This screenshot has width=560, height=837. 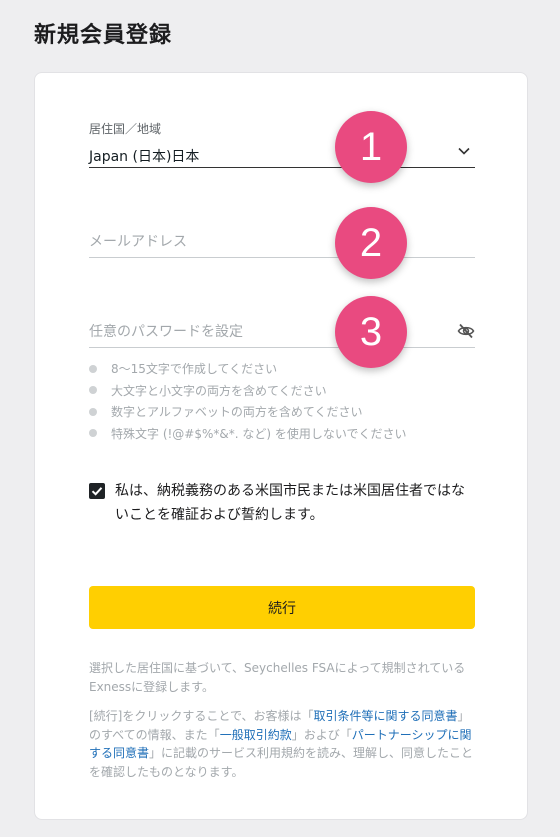 What do you see at coordinates (248, 434) in the screenshot?
I see `password-rule: 特殊文字 (!@#$%*&*. など) を使用しないでください` at bounding box center [248, 434].